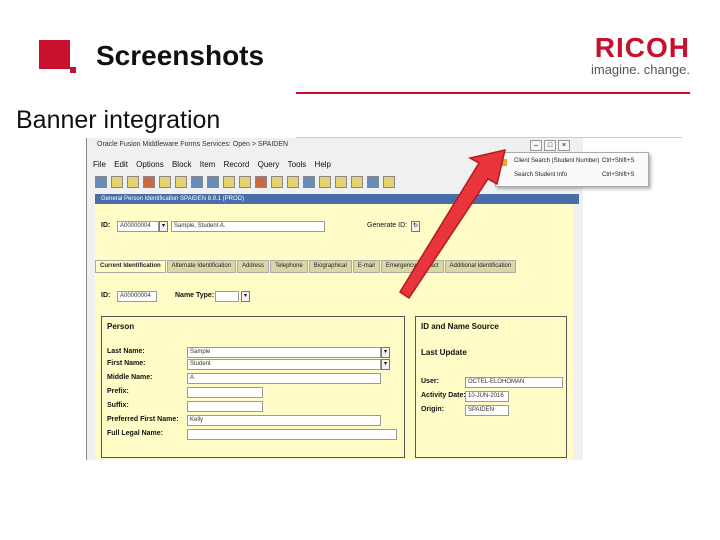 The image size is (720, 540). What do you see at coordinates (126, 363) in the screenshot?
I see `first-name-label: First Name:` at bounding box center [126, 363].